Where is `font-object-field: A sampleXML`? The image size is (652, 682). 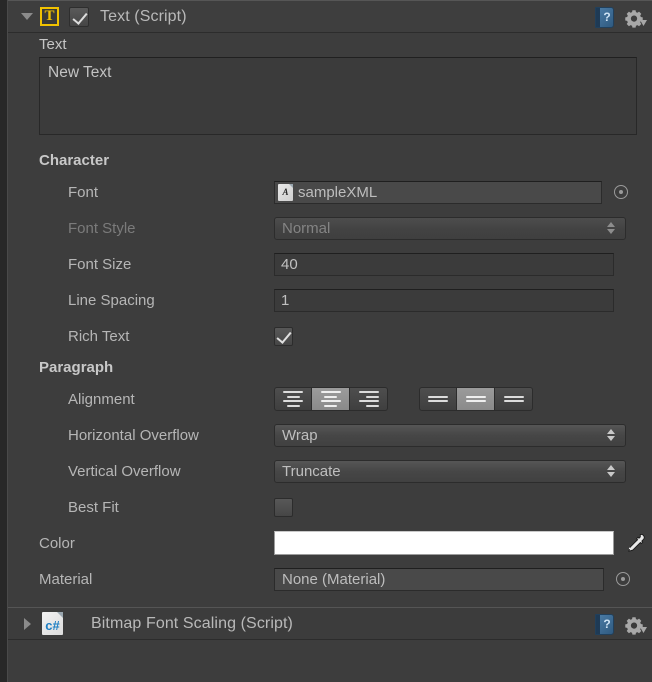
font-object-field: A sampleXML is located at coordinates (438, 192).